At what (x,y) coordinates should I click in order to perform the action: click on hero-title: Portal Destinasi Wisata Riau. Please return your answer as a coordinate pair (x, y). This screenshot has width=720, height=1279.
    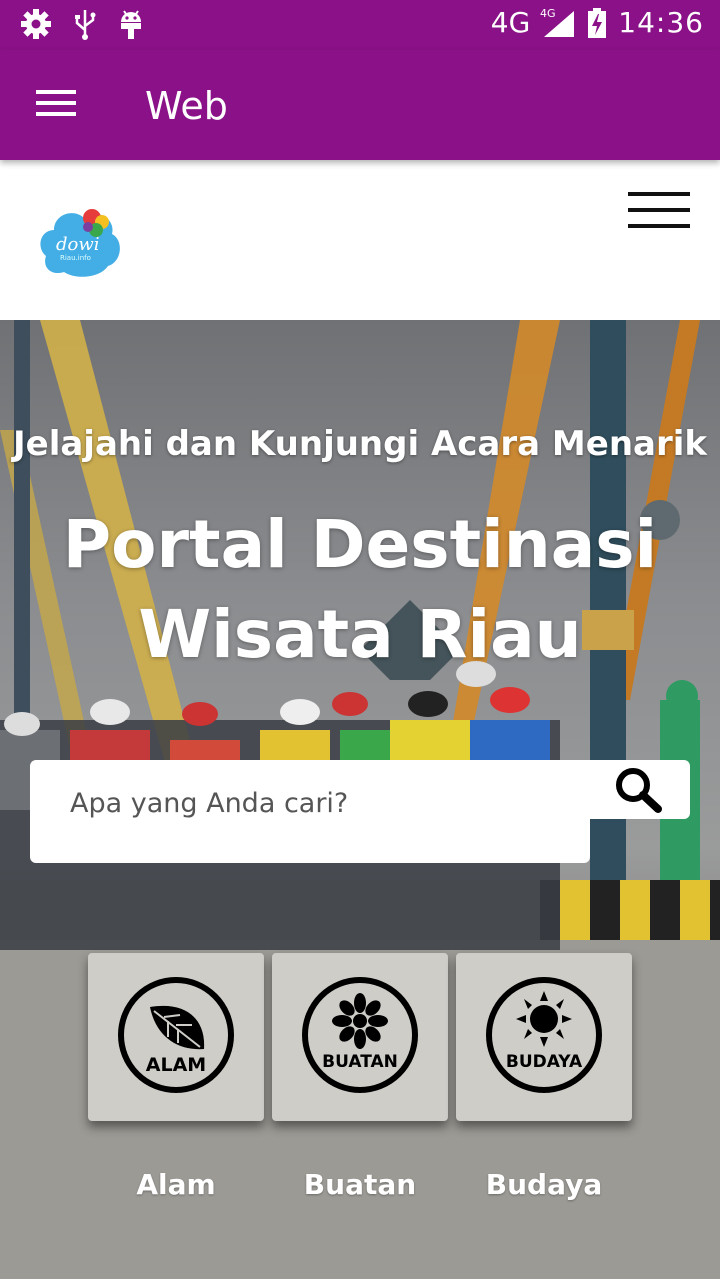
    Looking at the image, I should click on (360, 590).